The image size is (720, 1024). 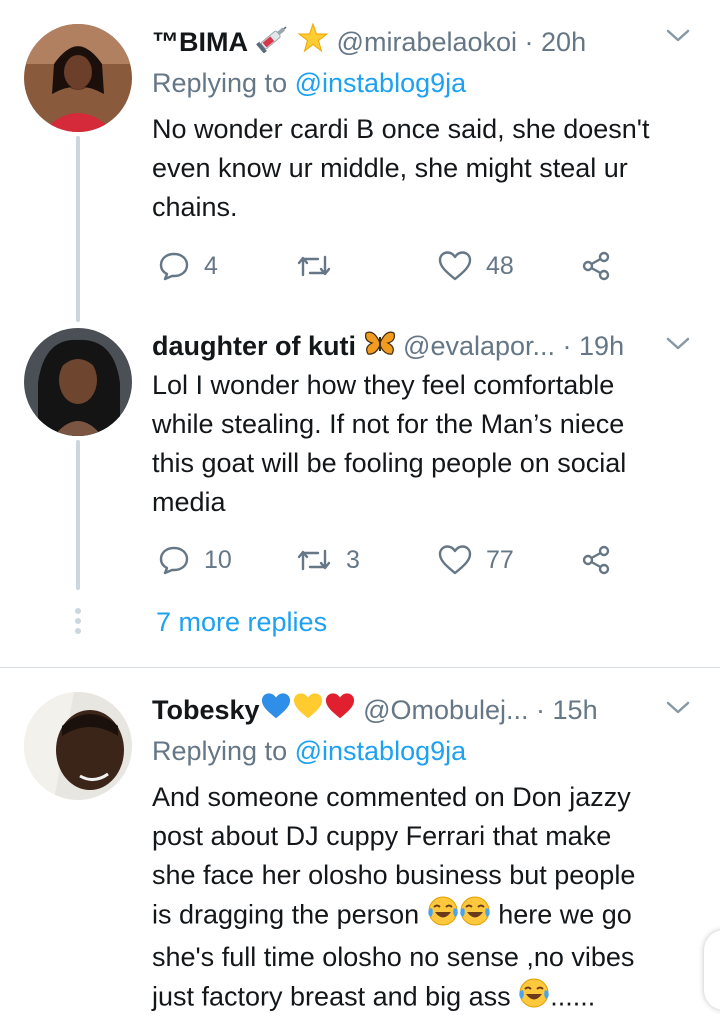 I want to click on tweet-actions: 4 48, so click(x=392, y=266).